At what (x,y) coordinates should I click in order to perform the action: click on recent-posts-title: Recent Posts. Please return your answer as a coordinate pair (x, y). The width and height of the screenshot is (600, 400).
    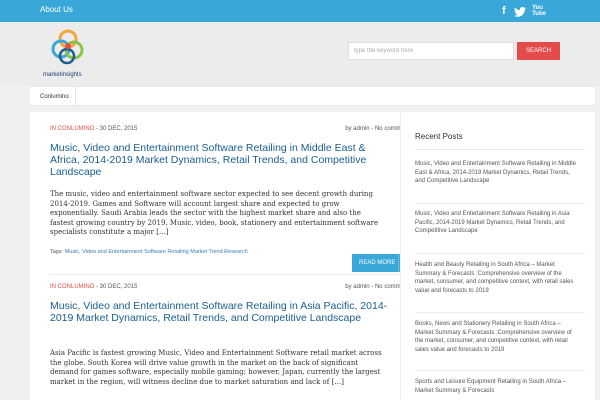
    Looking at the image, I should click on (439, 136).